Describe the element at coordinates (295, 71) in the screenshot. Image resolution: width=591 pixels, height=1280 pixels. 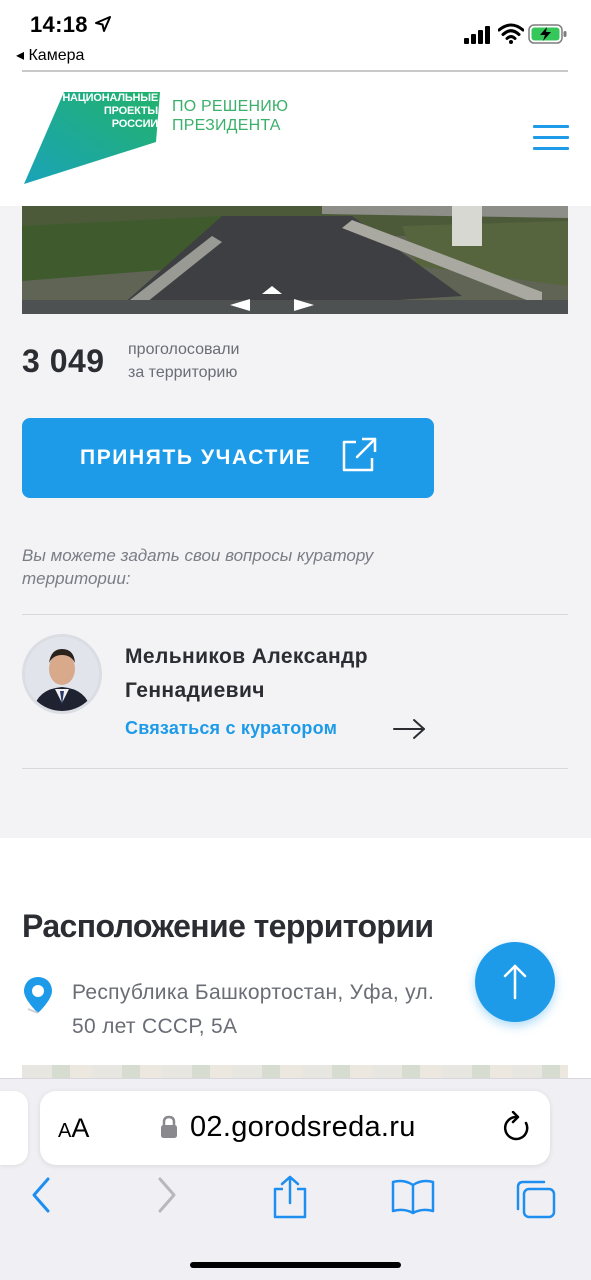
I see `header-top-divider` at that location.